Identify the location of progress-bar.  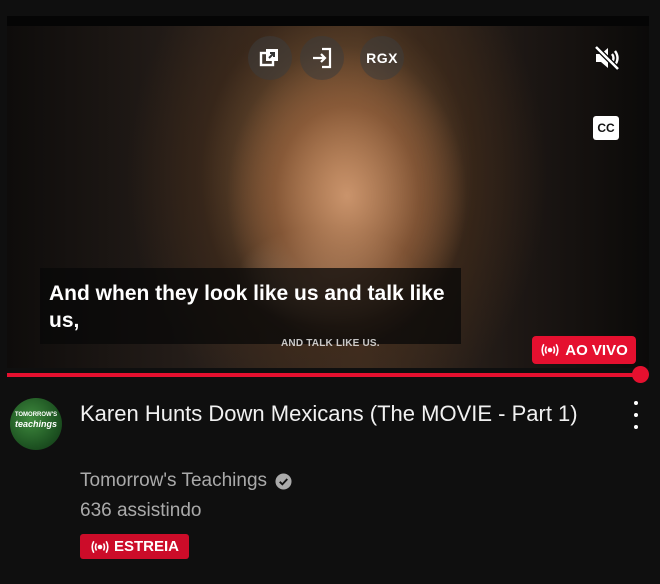
(324, 375).